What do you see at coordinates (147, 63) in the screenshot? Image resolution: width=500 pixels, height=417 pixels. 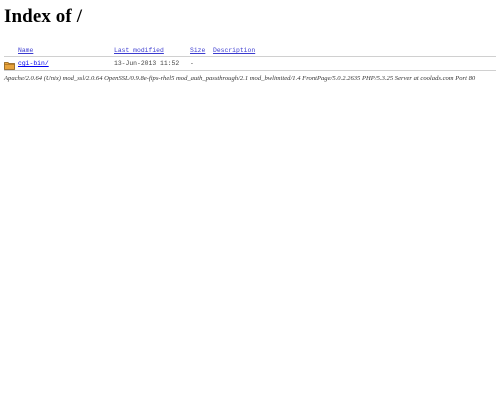 I see `entry-last-modified: 13-Jun-2013 11:52` at bounding box center [147, 63].